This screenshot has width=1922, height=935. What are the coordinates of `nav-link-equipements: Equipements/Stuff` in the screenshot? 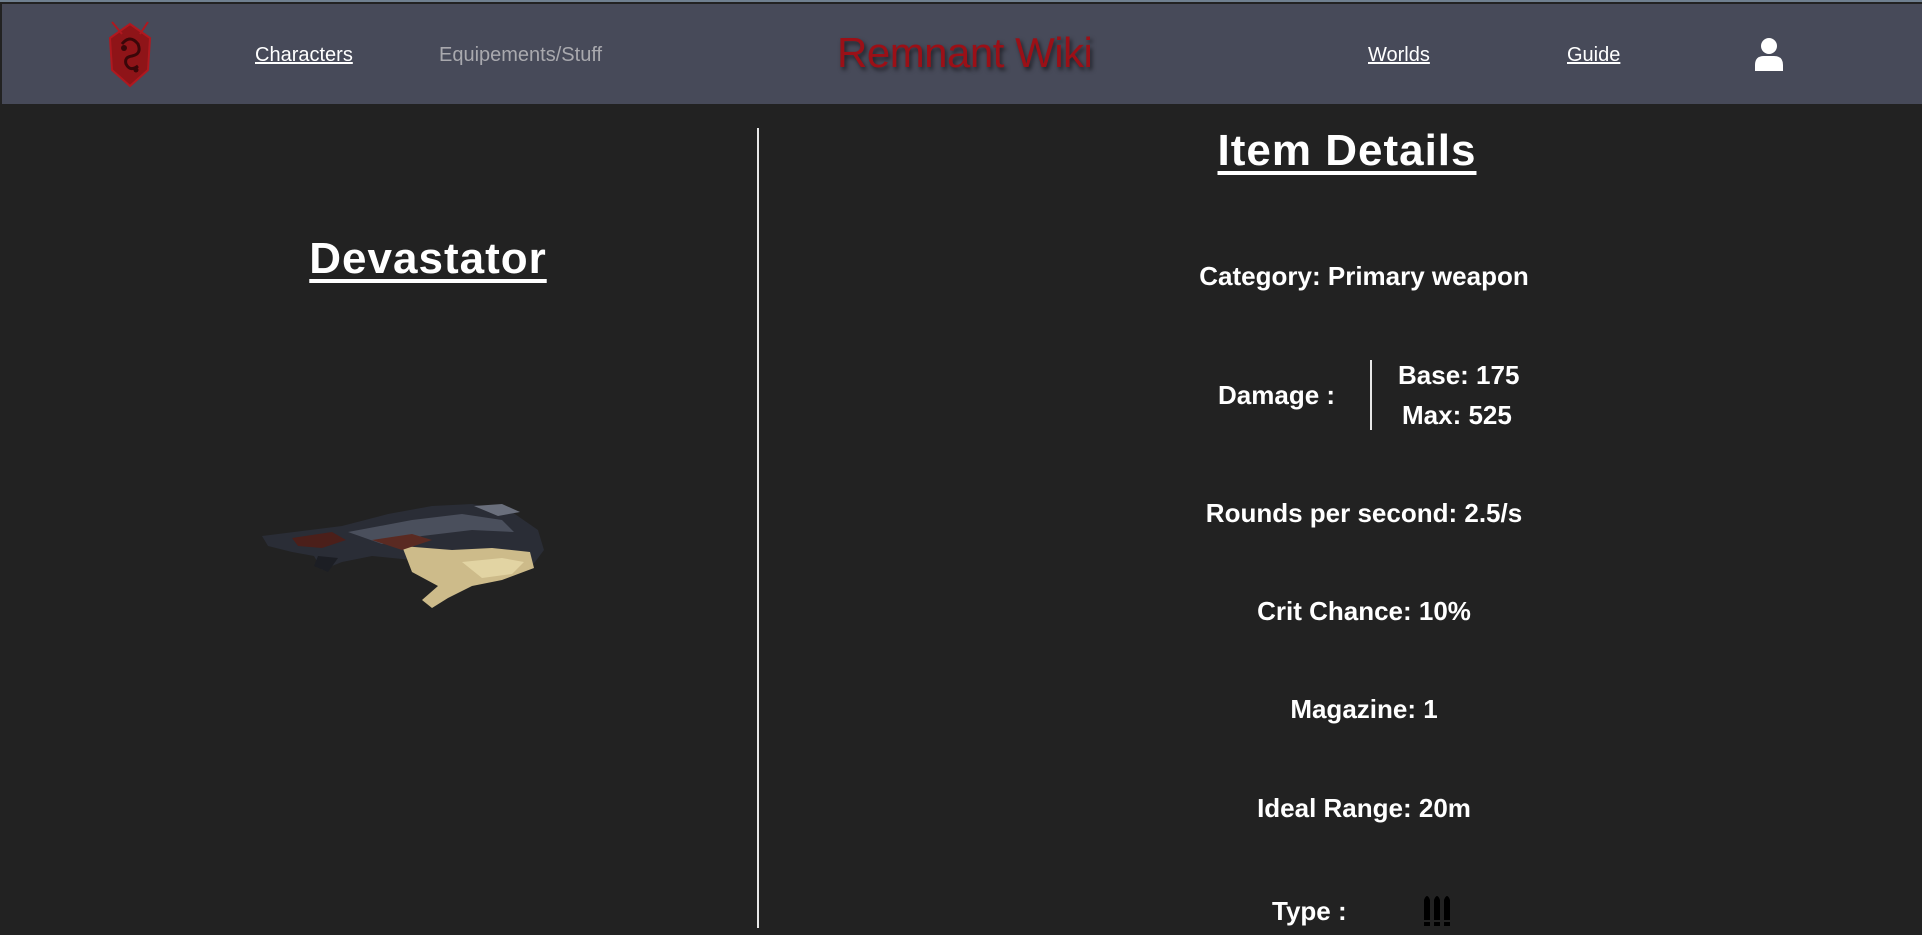 It's located at (520, 55).